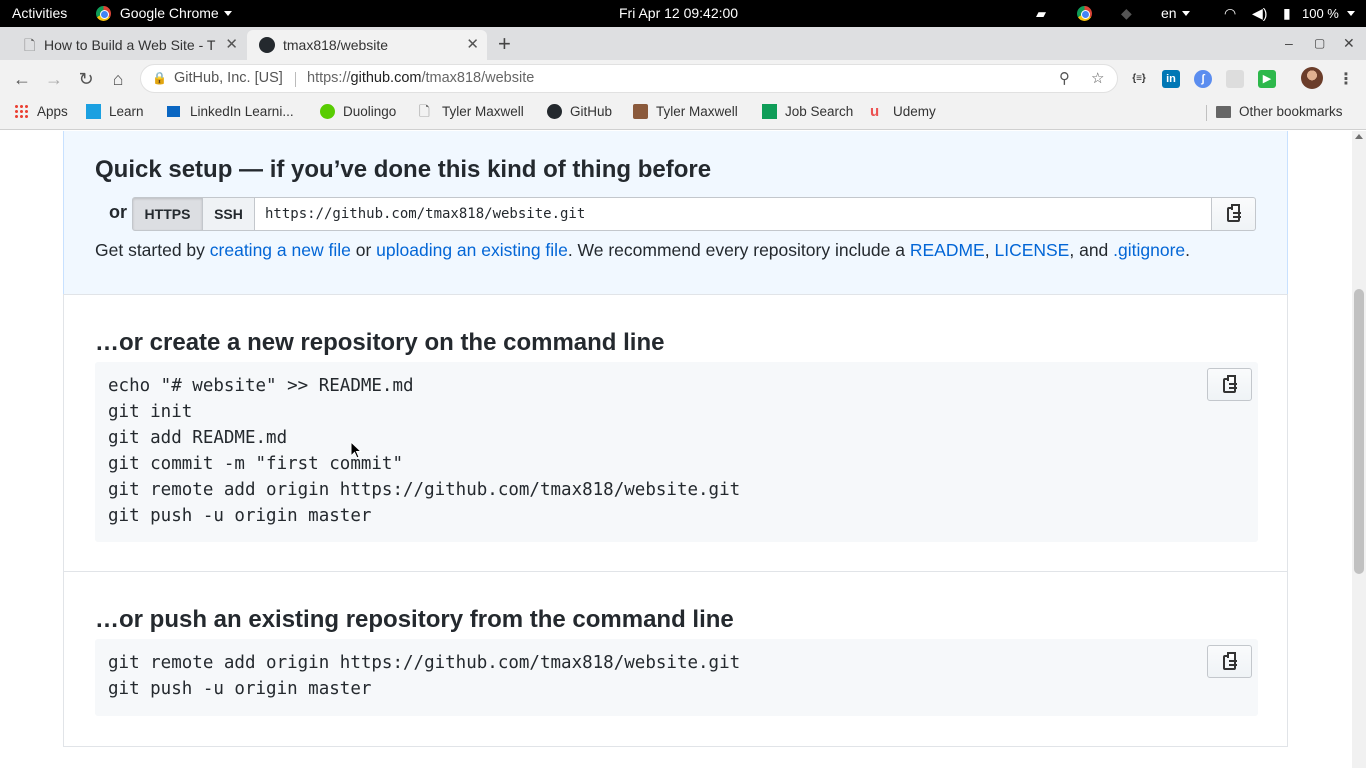 The image size is (1366, 768). What do you see at coordinates (420, 78) in the screenshot?
I see `url-text: https://github.com/tmax818/website` at bounding box center [420, 78].